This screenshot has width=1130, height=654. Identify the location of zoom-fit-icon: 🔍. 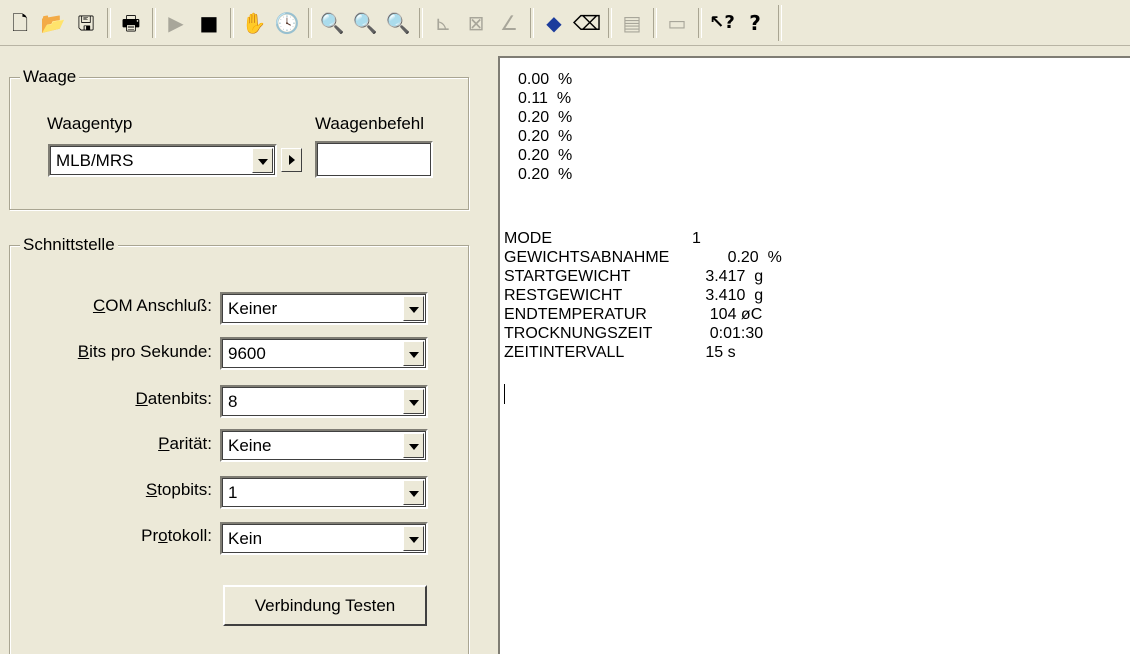
(398, 23).